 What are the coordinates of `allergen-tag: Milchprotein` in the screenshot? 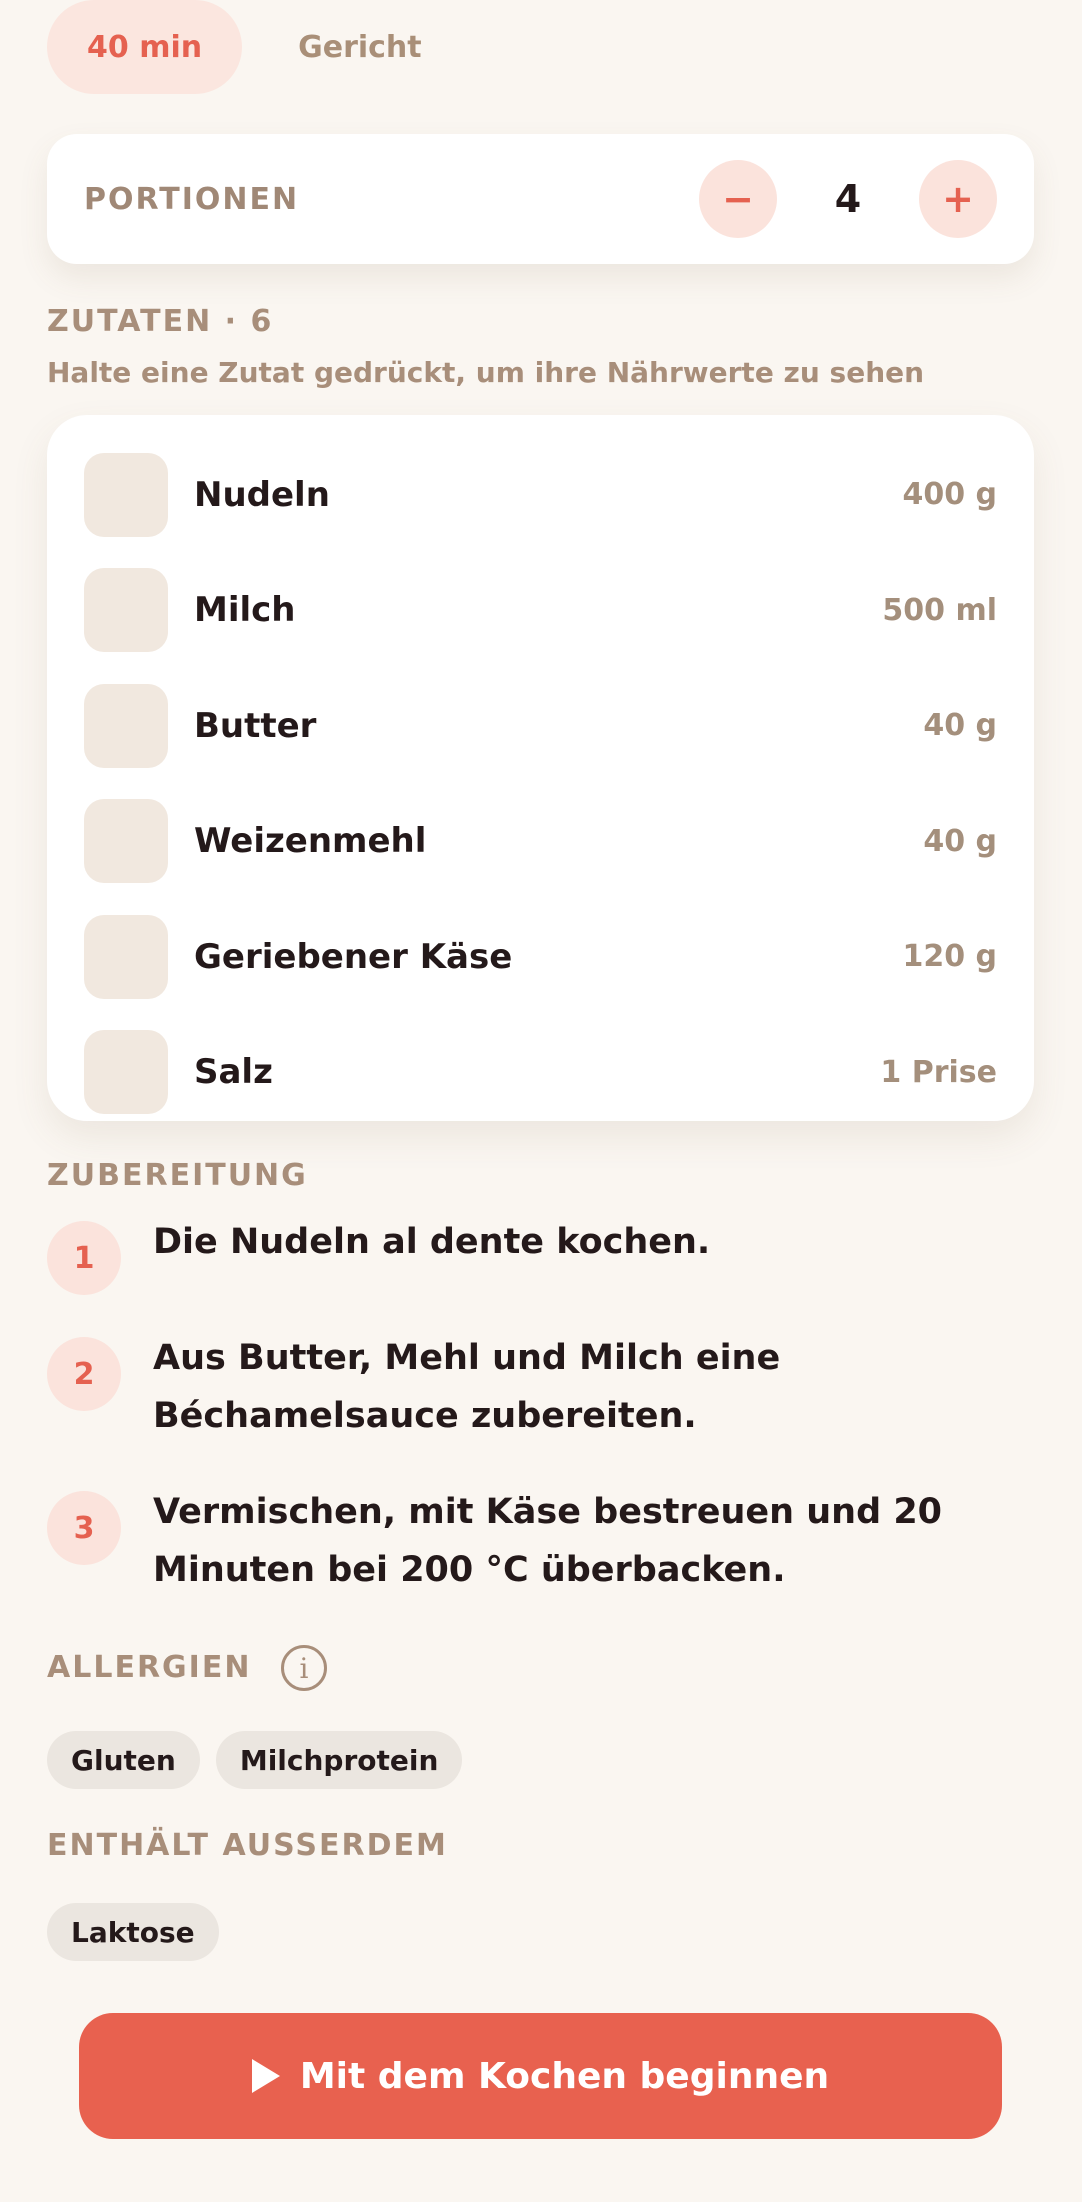 It's located at (339, 1760).